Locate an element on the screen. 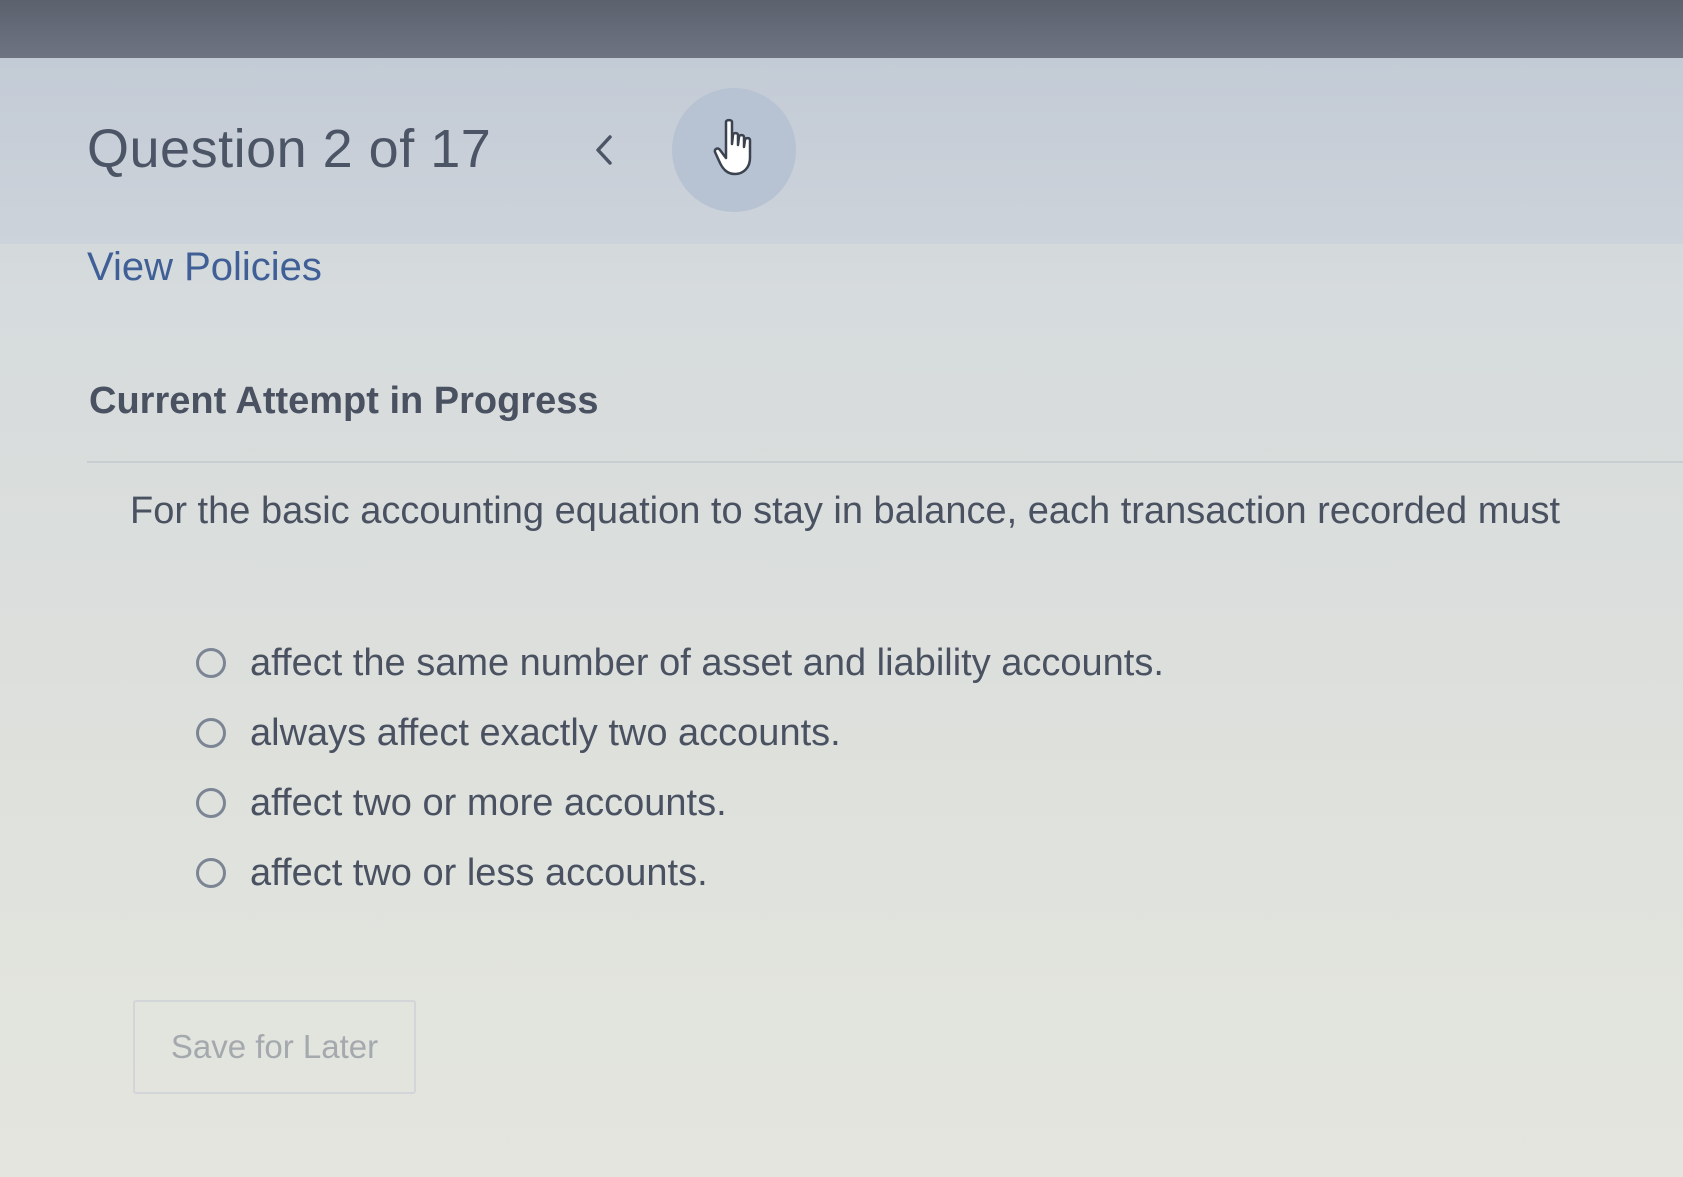 This screenshot has height=1177, width=1683. save-for-later-button: Save for Later is located at coordinates (274, 1047).